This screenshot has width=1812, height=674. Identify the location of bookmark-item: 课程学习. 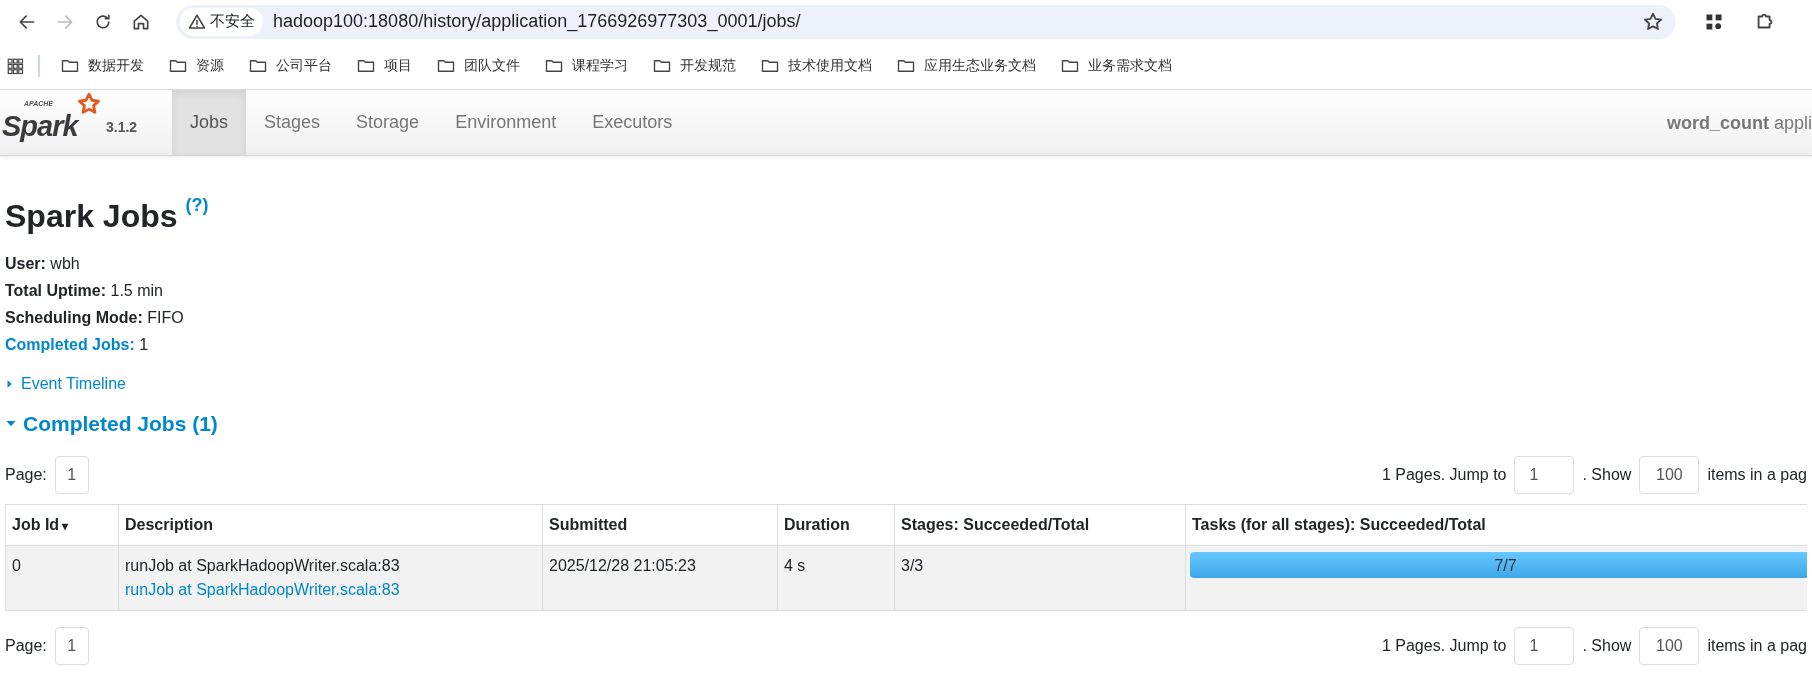
(586, 66).